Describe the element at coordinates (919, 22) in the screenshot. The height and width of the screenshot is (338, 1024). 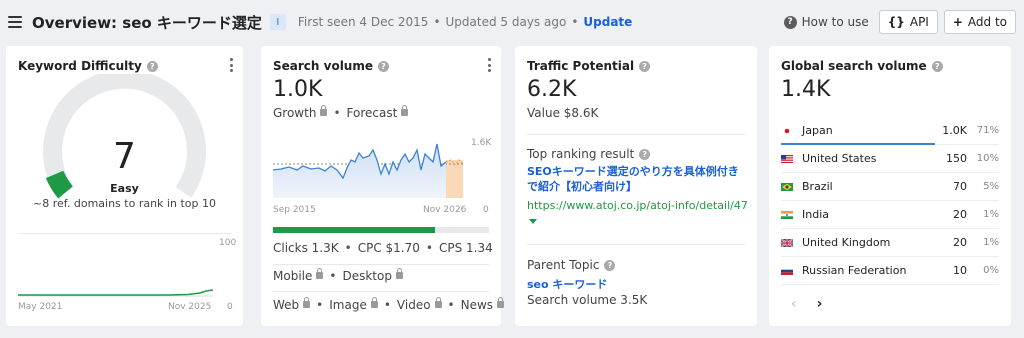
I see `api-label: API` at that location.